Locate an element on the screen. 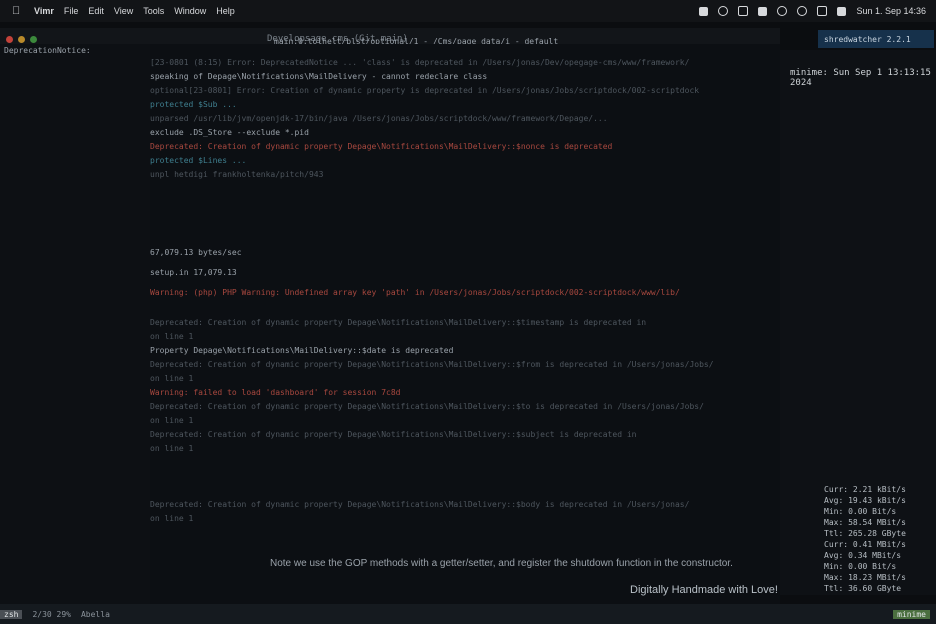  menu-help: Help is located at coordinates (225, 11).